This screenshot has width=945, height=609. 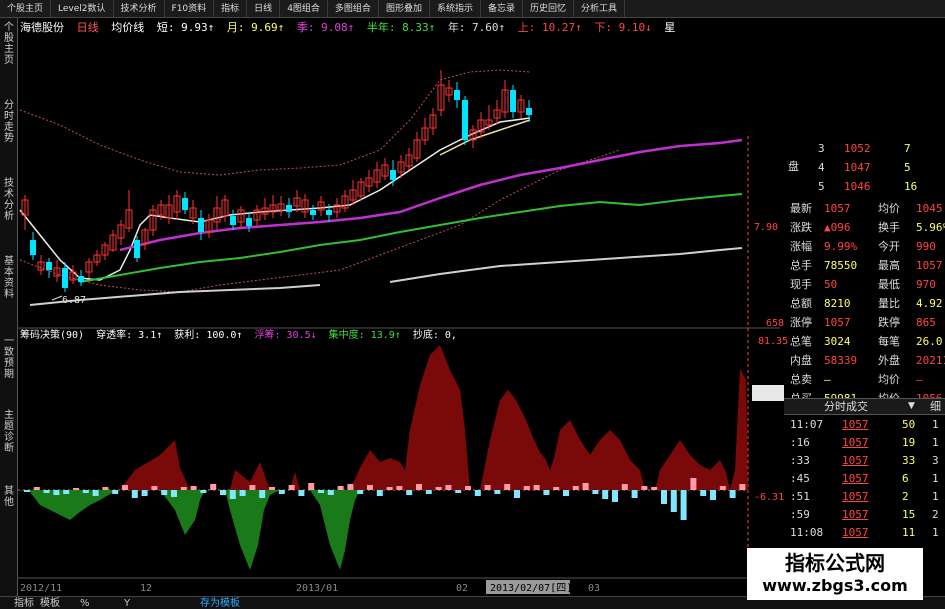 I want to click on chip-penetration: 穿透率: 3.1↑, so click(x=129, y=335).